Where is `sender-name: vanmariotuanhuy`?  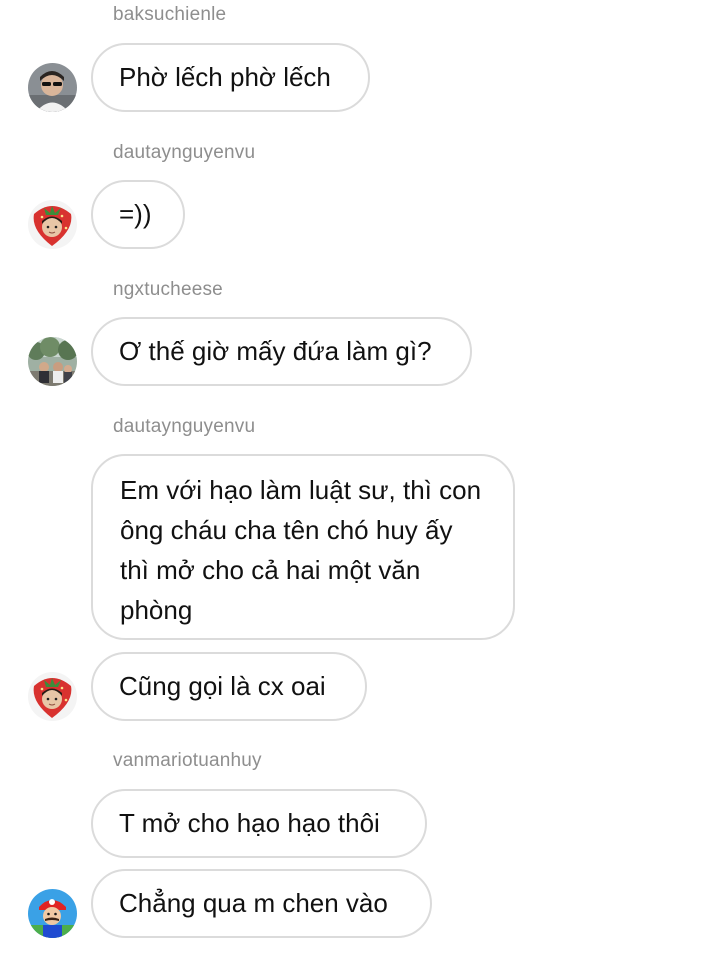 sender-name: vanmariotuanhuy is located at coordinates (187, 761).